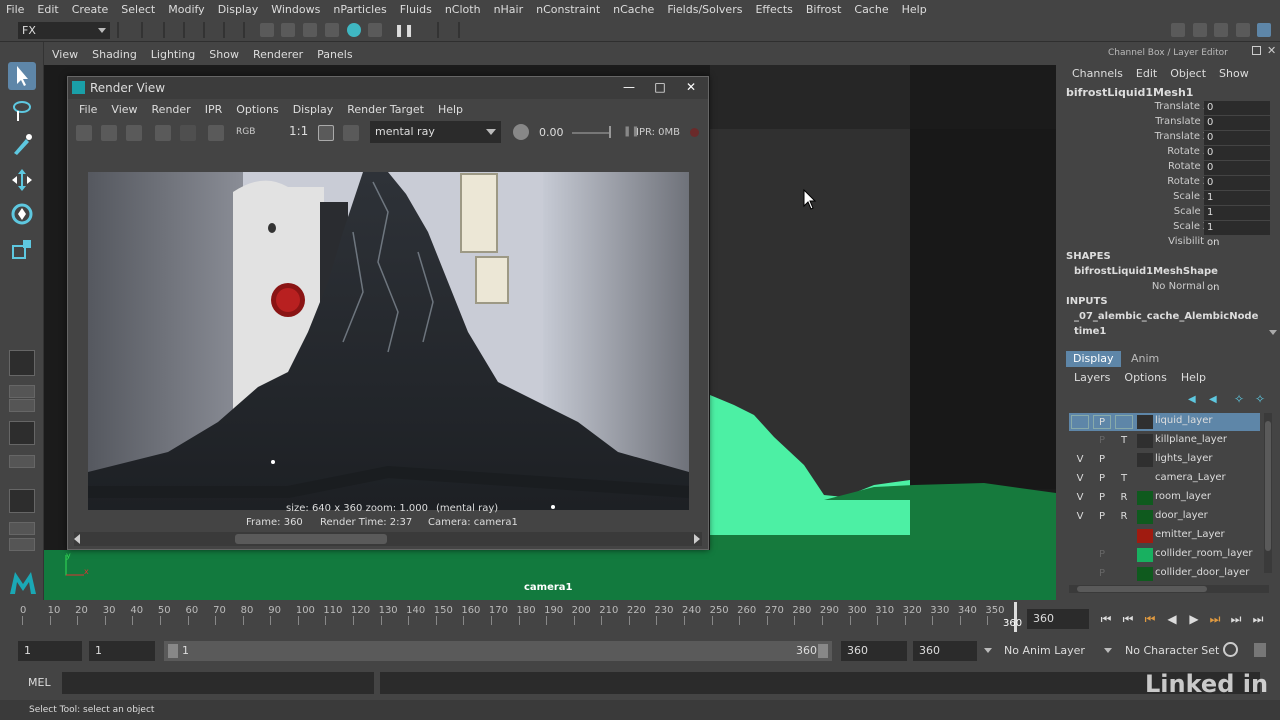  Describe the element at coordinates (388, 88) in the screenshot. I see `render-view-titlebar: Render View — □ ✕` at that location.